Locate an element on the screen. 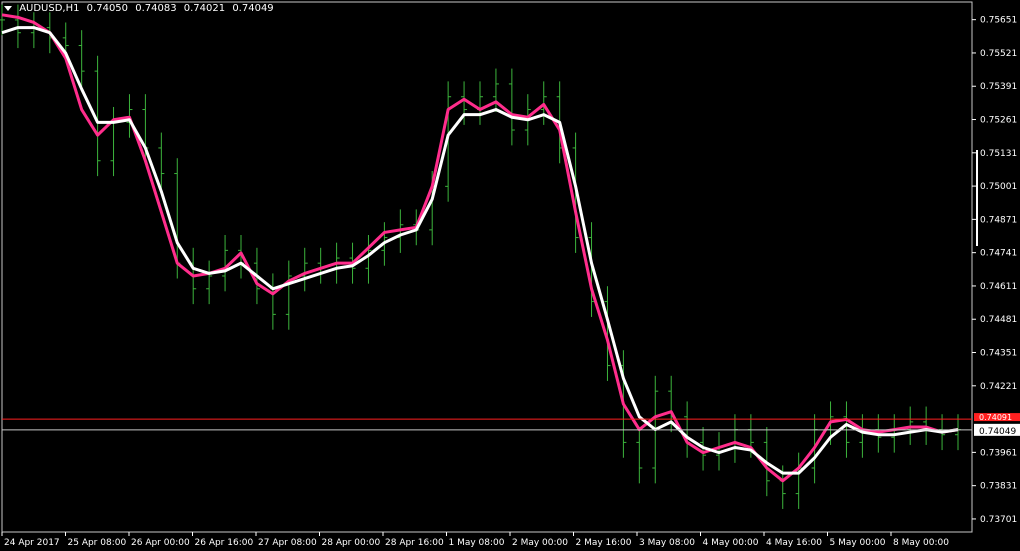 The image size is (1020, 551). time-tick-label: 26 Apr 00:00 is located at coordinates (160, 543).